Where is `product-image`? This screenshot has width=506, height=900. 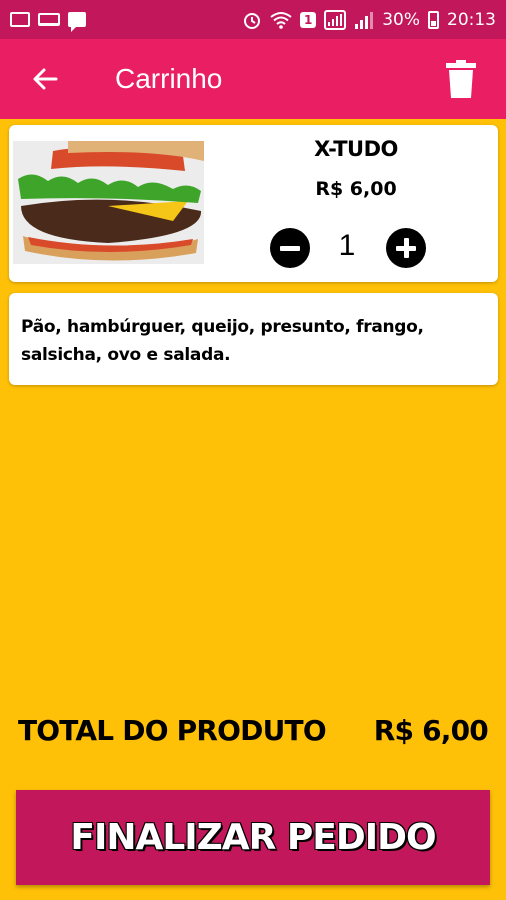 product-image is located at coordinates (108, 202).